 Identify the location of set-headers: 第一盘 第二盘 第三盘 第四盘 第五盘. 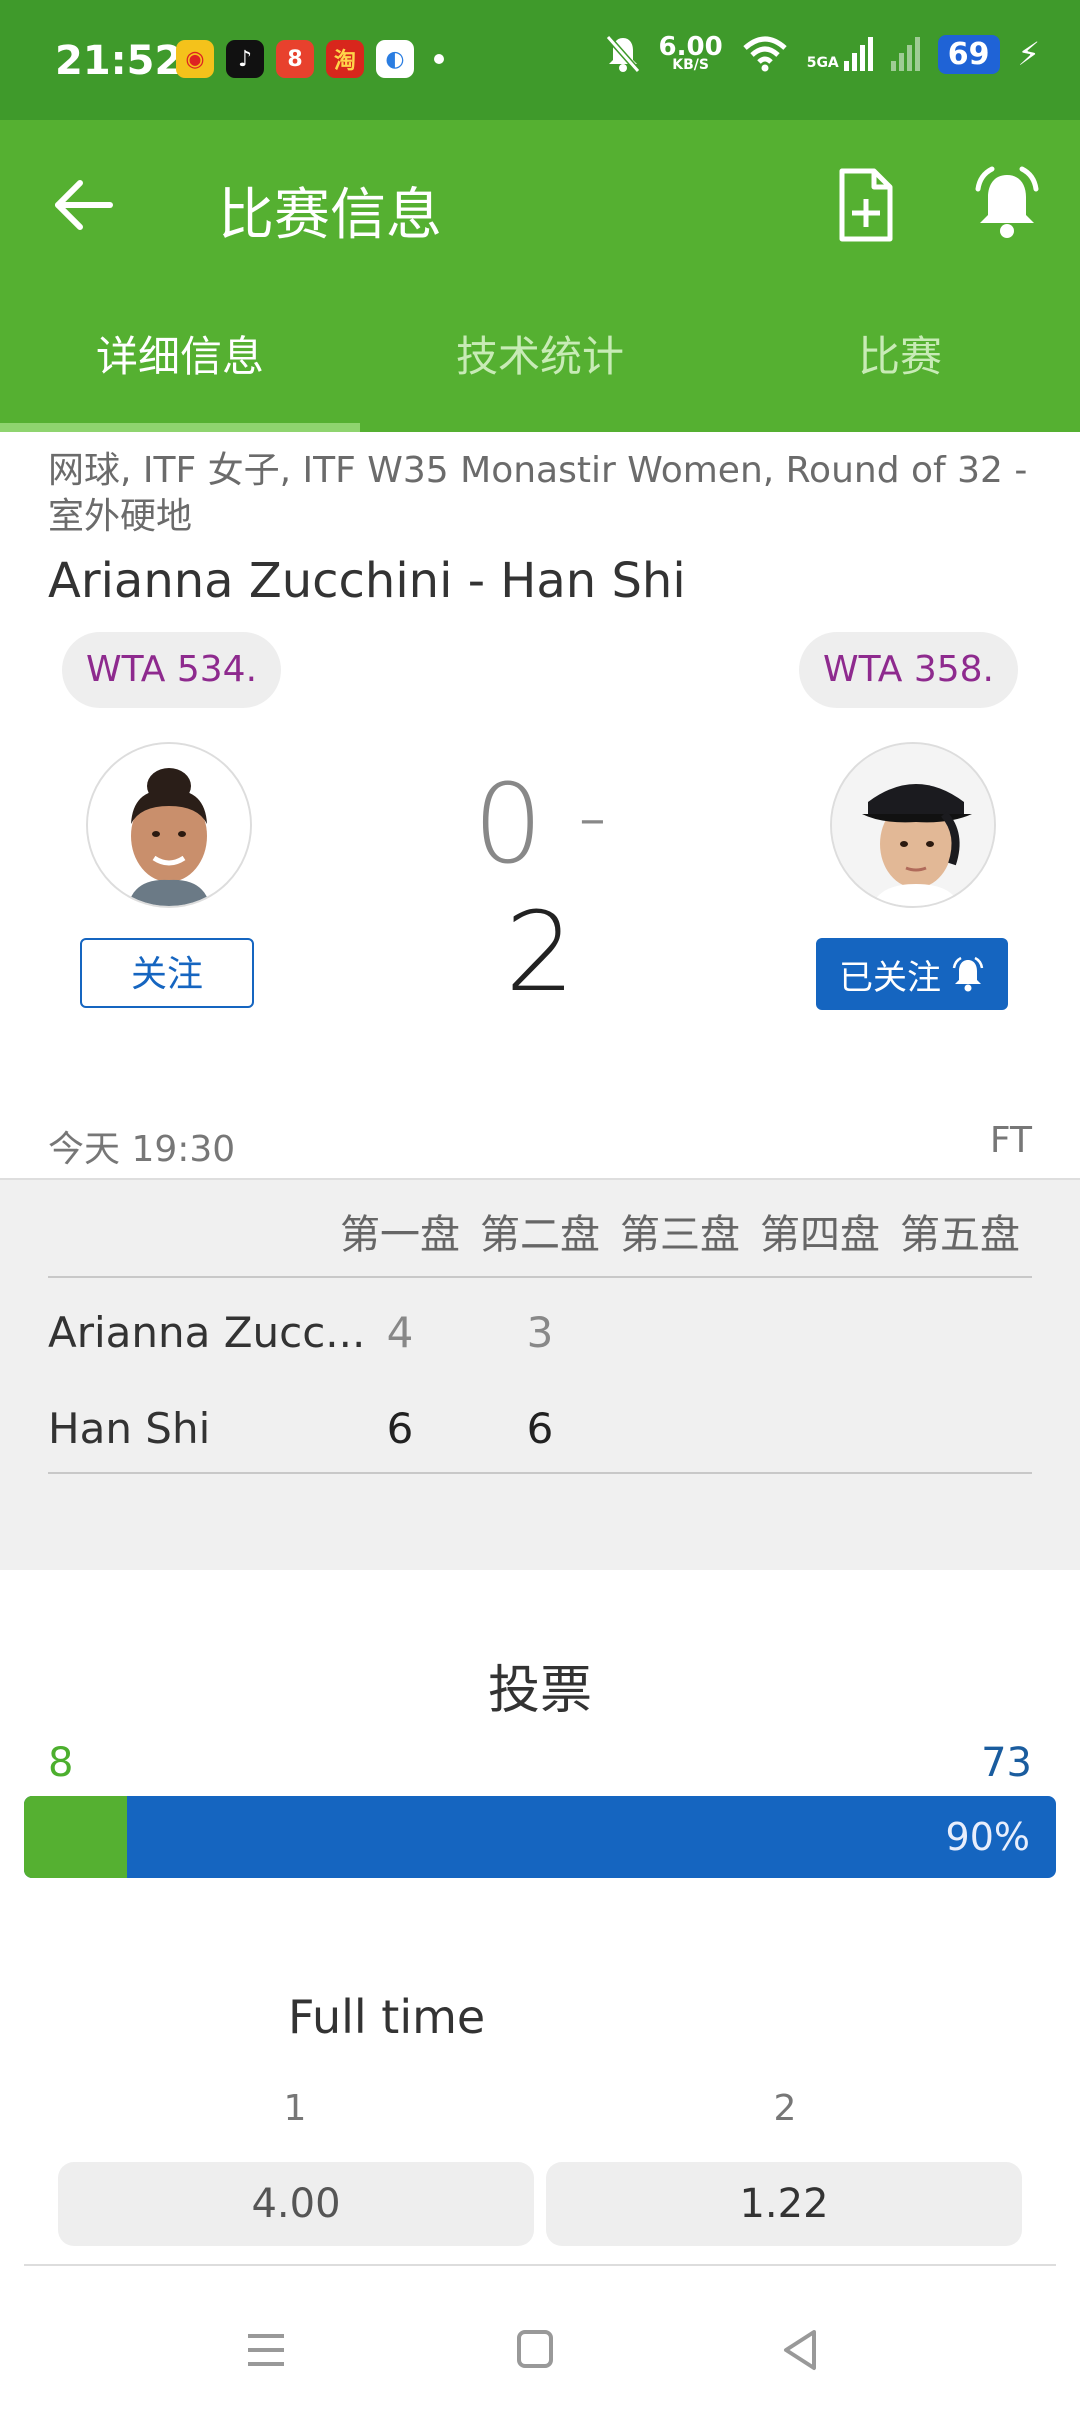
(680, 1231).